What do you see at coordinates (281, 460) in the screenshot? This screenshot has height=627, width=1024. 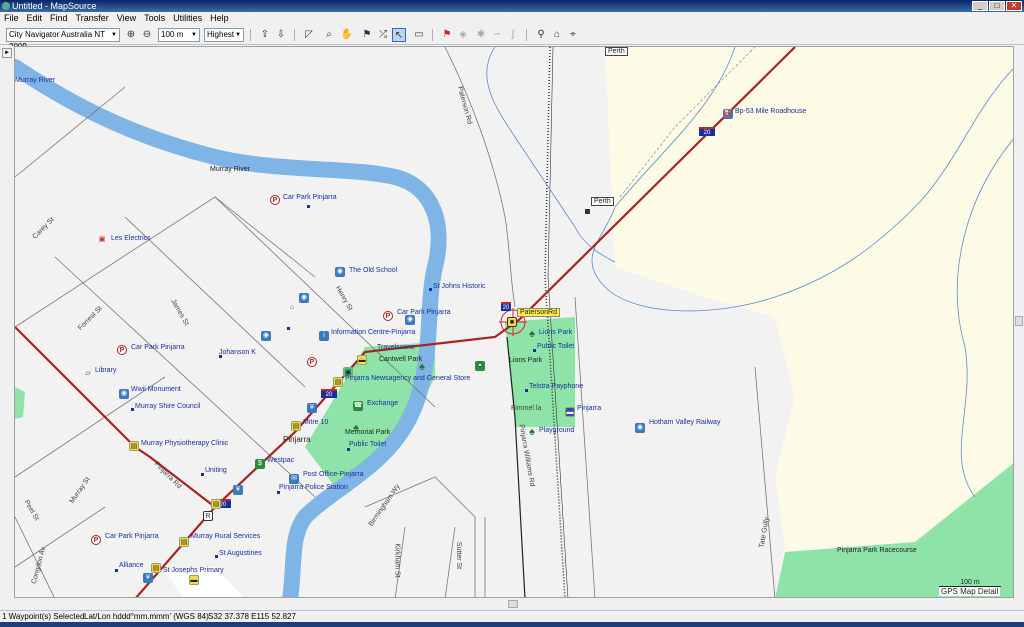 I see `place-label: Westpac` at bounding box center [281, 460].